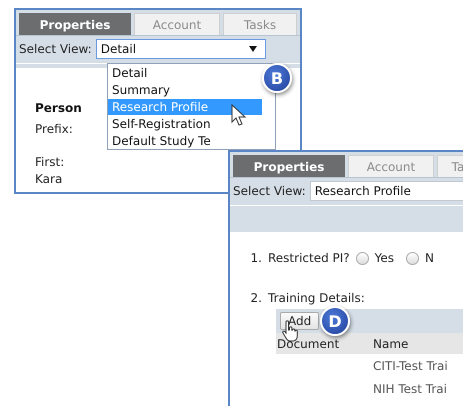 This screenshot has height=406, width=463. Describe the element at coordinates (49, 179) in the screenshot. I see `field-value: Kara` at that location.